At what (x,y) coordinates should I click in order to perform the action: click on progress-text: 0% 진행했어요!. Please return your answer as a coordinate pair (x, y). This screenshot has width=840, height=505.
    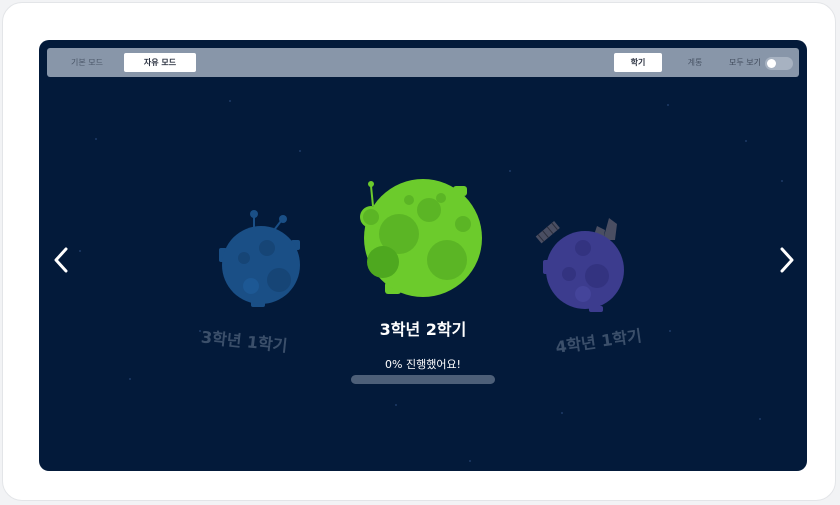
    Looking at the image, I should click on (423, 364).